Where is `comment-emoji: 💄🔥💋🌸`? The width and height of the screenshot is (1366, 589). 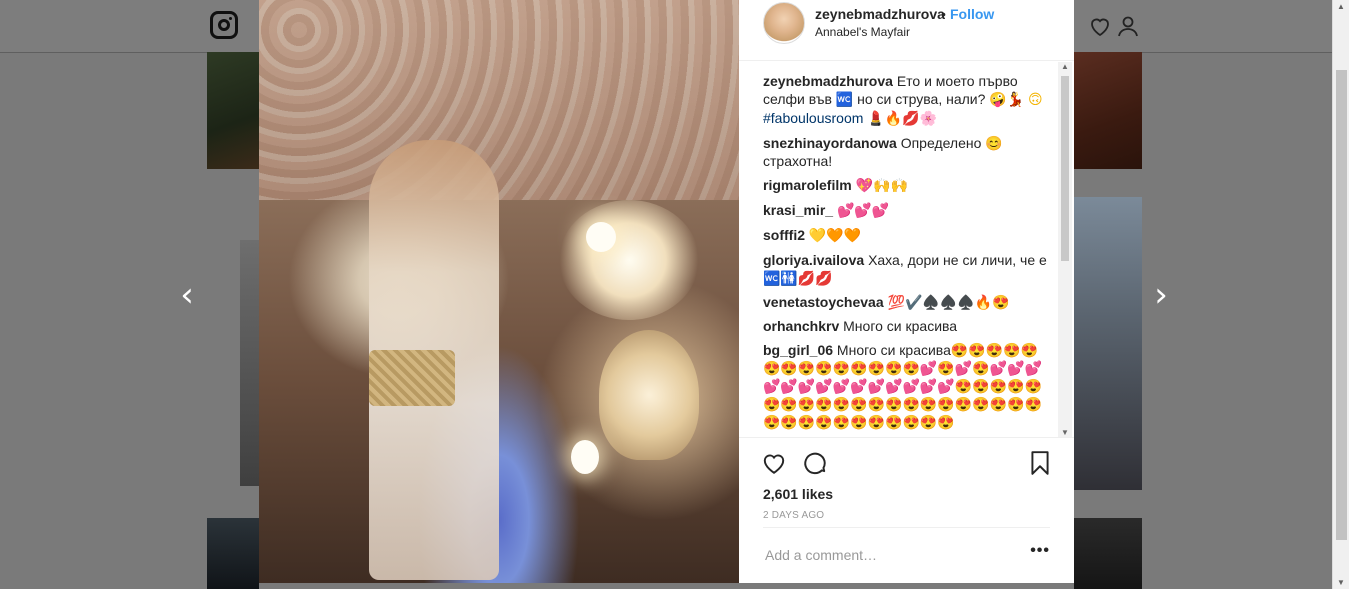 comment-emoji: 💄🔥💋🌸 is located at coordinates (902, 119).